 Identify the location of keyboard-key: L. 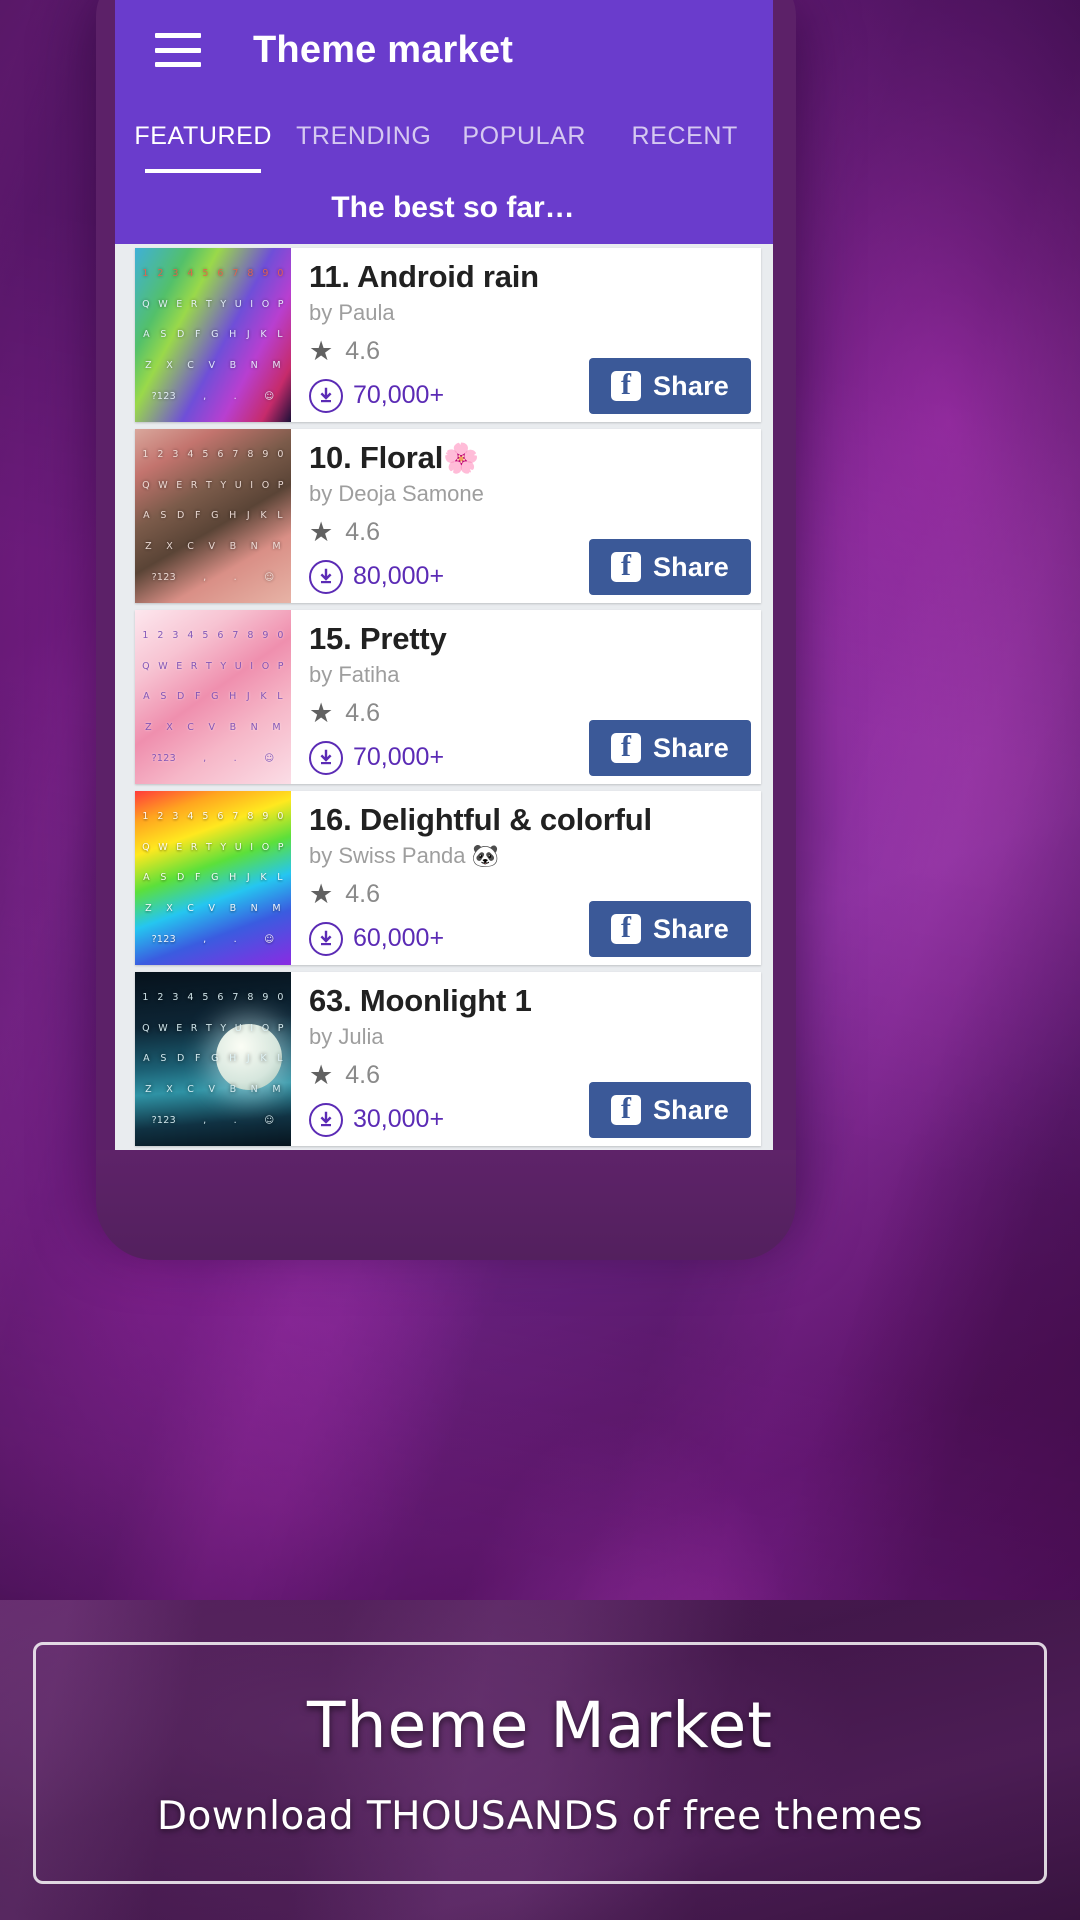
(280, 516).